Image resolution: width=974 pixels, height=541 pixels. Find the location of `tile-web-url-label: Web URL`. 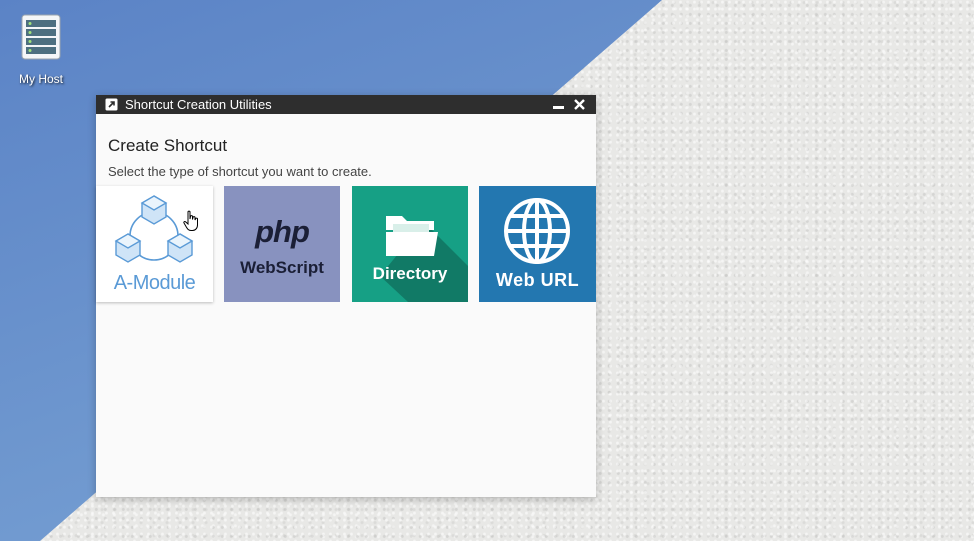

tile-web-url-label: Web URL is located at coordinates (537, 280).